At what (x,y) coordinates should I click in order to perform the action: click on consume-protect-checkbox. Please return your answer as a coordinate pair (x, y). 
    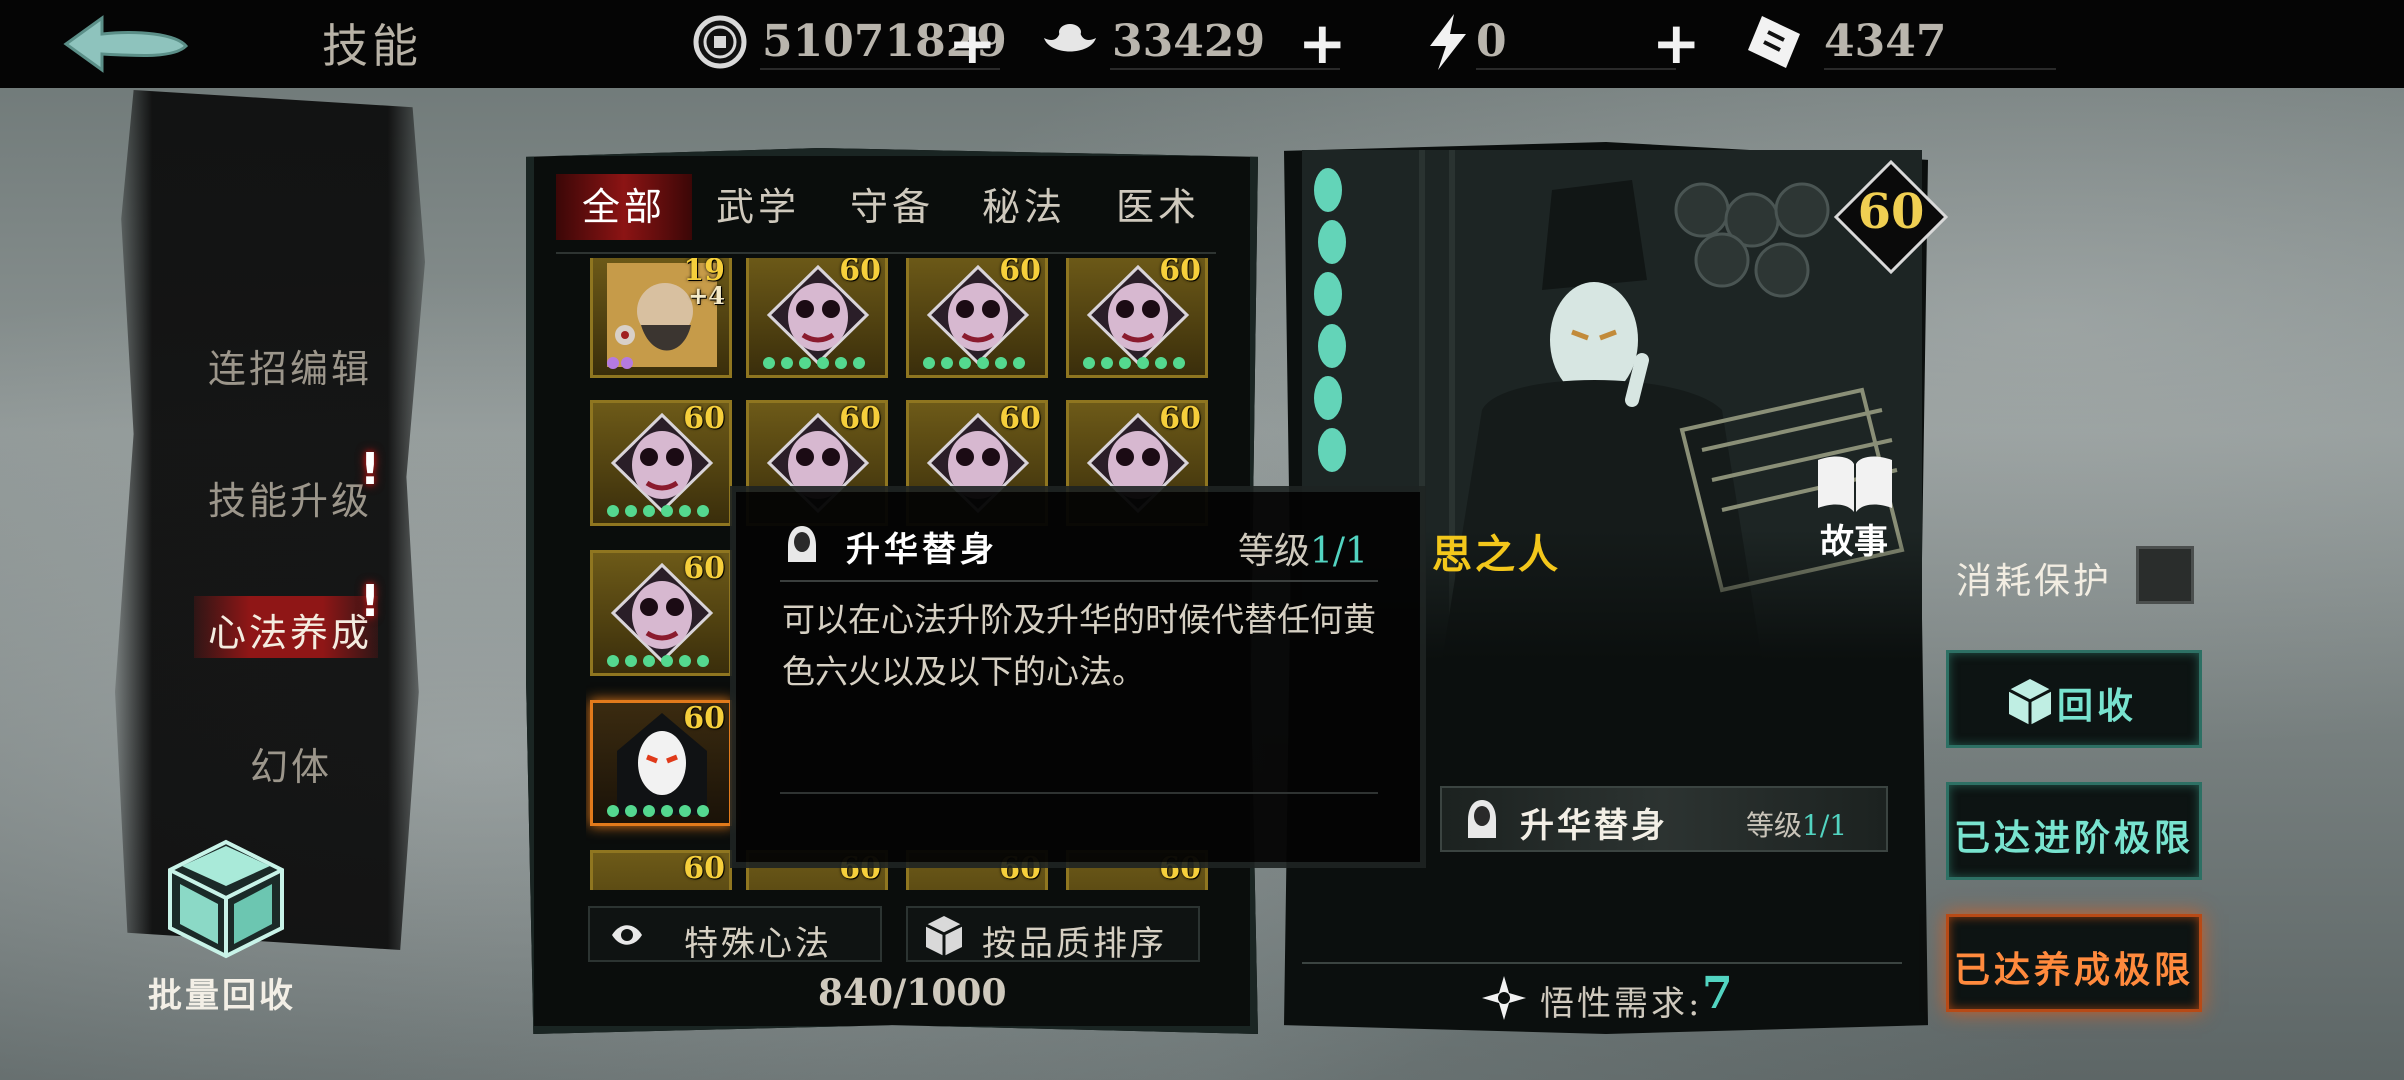
    Looking at the image, I should click on (2165, 575).